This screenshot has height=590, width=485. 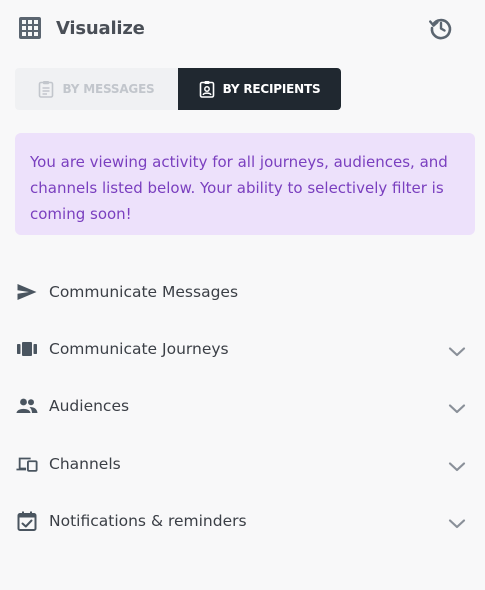 I want to click on send-icon, so click(x=27, y=292).